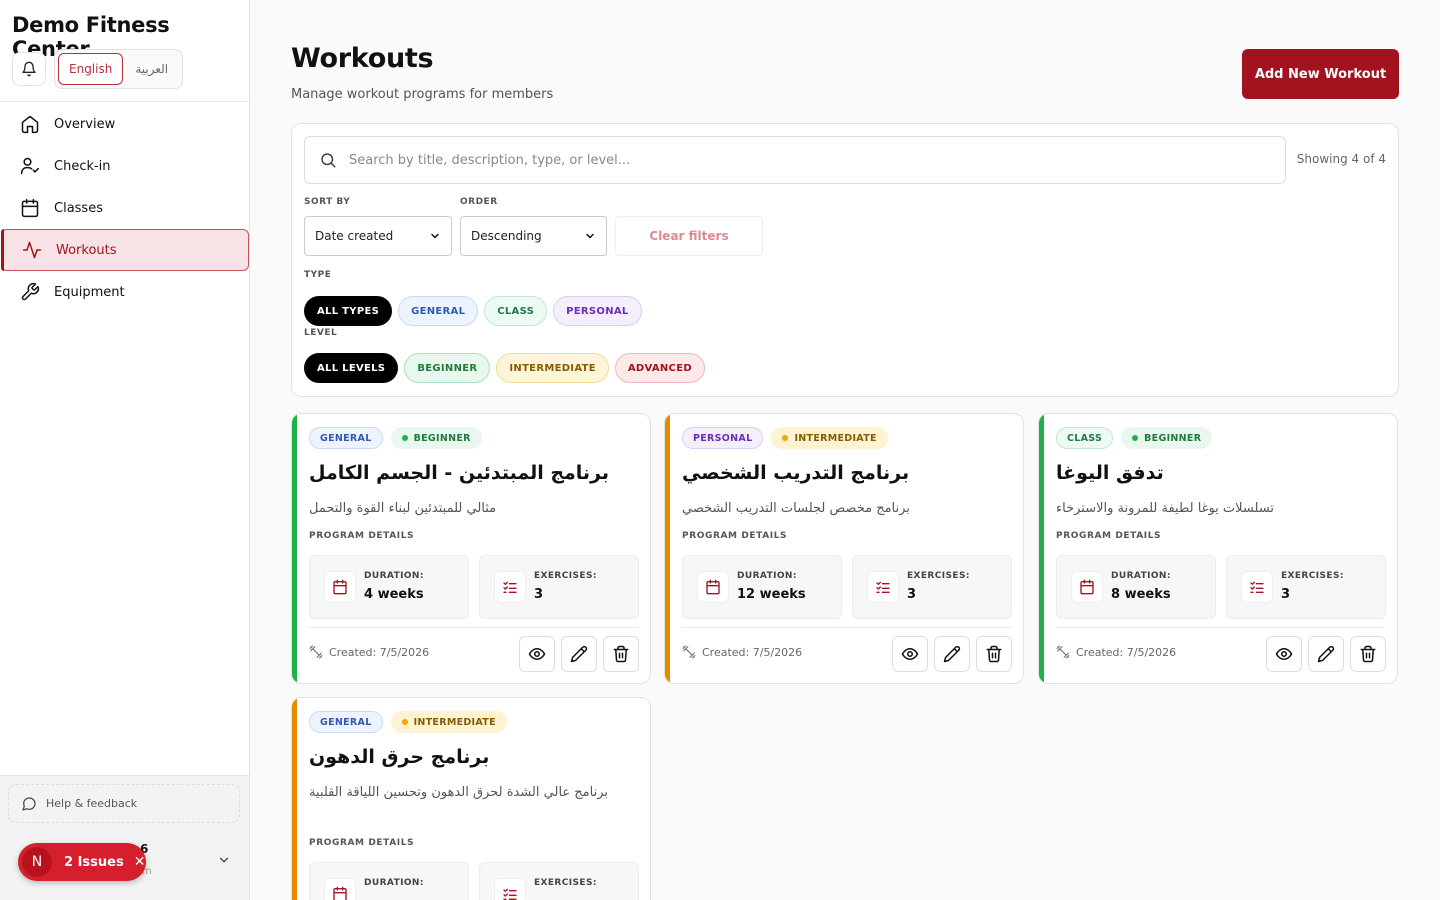 This screenshot has height=900, width=1440. What do you see at coordinates (459, 473) in the screenshot?
I see `workout-title: برنامج المبتدئين - الجسم الكامل` at bounding box center [459, 473].